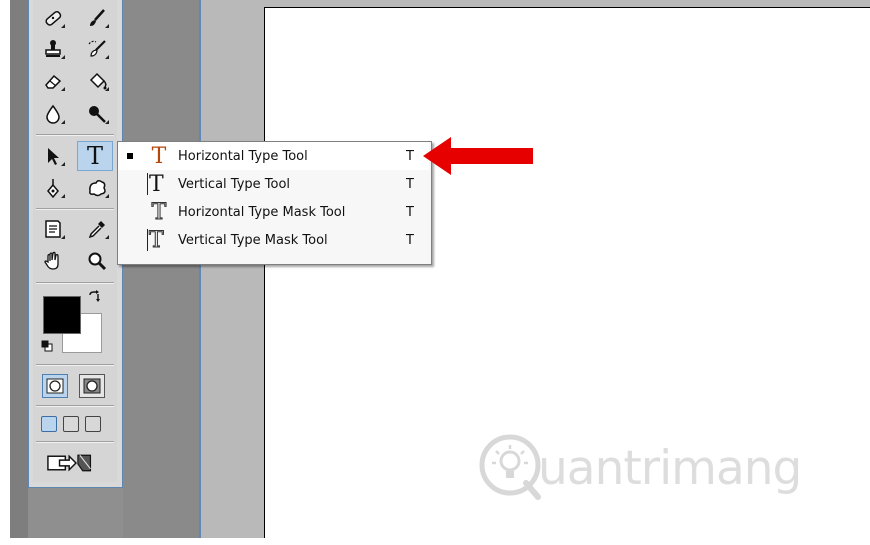 This screenshot has height=545, width=870. What do you see at coordinates (155, 184) in the screenshot?
I see `vertical-type-icon: T` at bounding box center [155, 184].